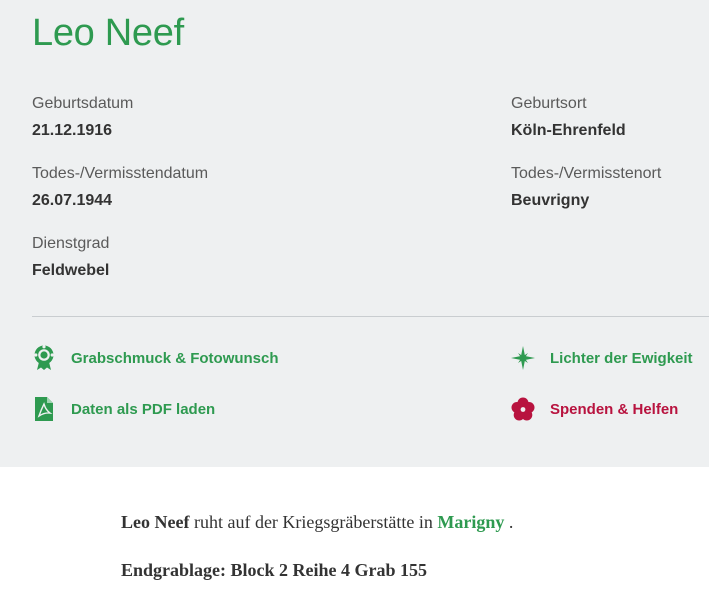  Describe the element at coordinates (313, 522) in the screenshot. I see `burial-text: ruht auf der Kriegsgräberstätte in` at that location.